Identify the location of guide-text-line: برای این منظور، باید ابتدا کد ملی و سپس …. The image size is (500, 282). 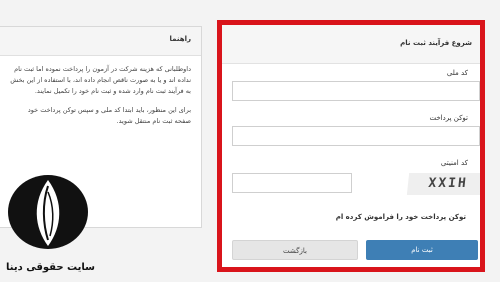
(98, 116).